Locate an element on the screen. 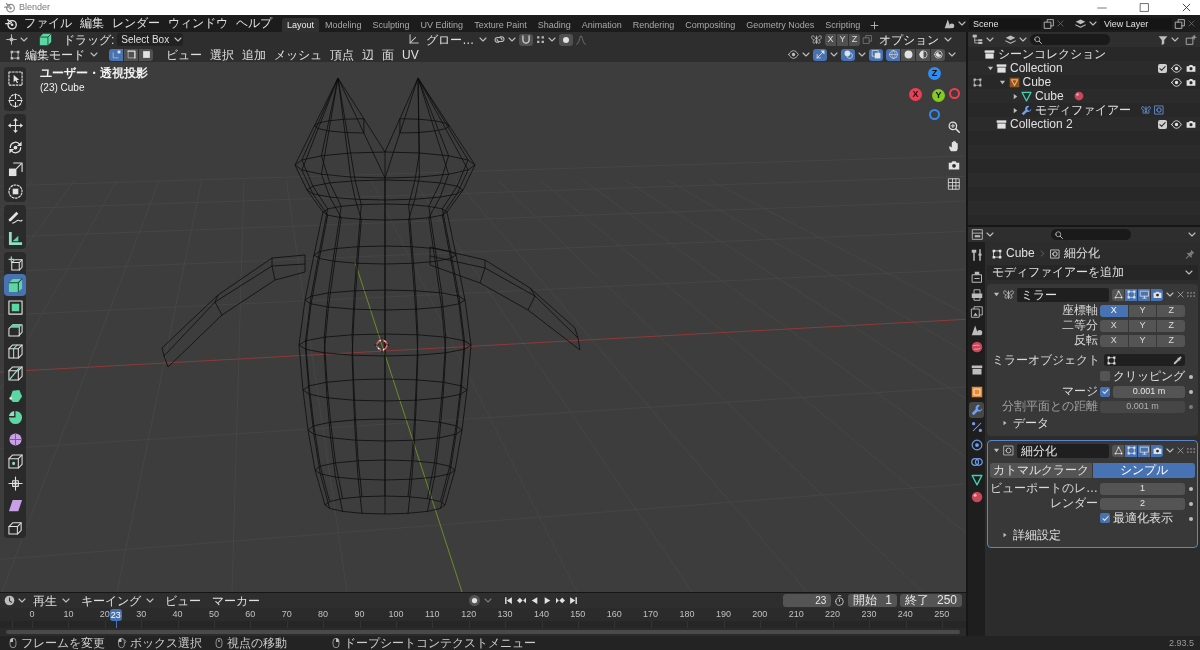 The image size is (1200, 650). menu-item: 追加 is located at coordinates (254, 54).